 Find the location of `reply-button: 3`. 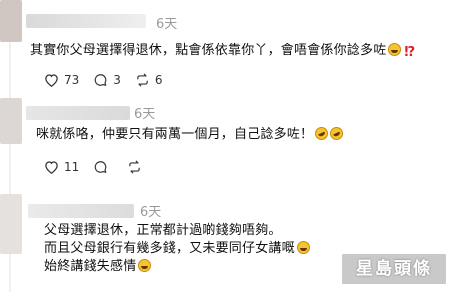

reply-button: 3 is located at coordinates (107, 80).